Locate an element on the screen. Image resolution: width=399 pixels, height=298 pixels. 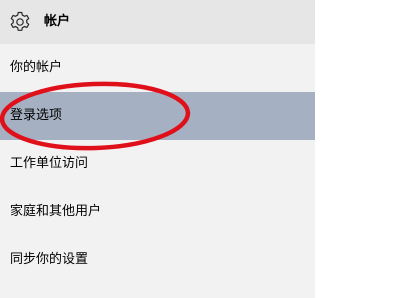
gear-icon is located at coordinates (20, 22).